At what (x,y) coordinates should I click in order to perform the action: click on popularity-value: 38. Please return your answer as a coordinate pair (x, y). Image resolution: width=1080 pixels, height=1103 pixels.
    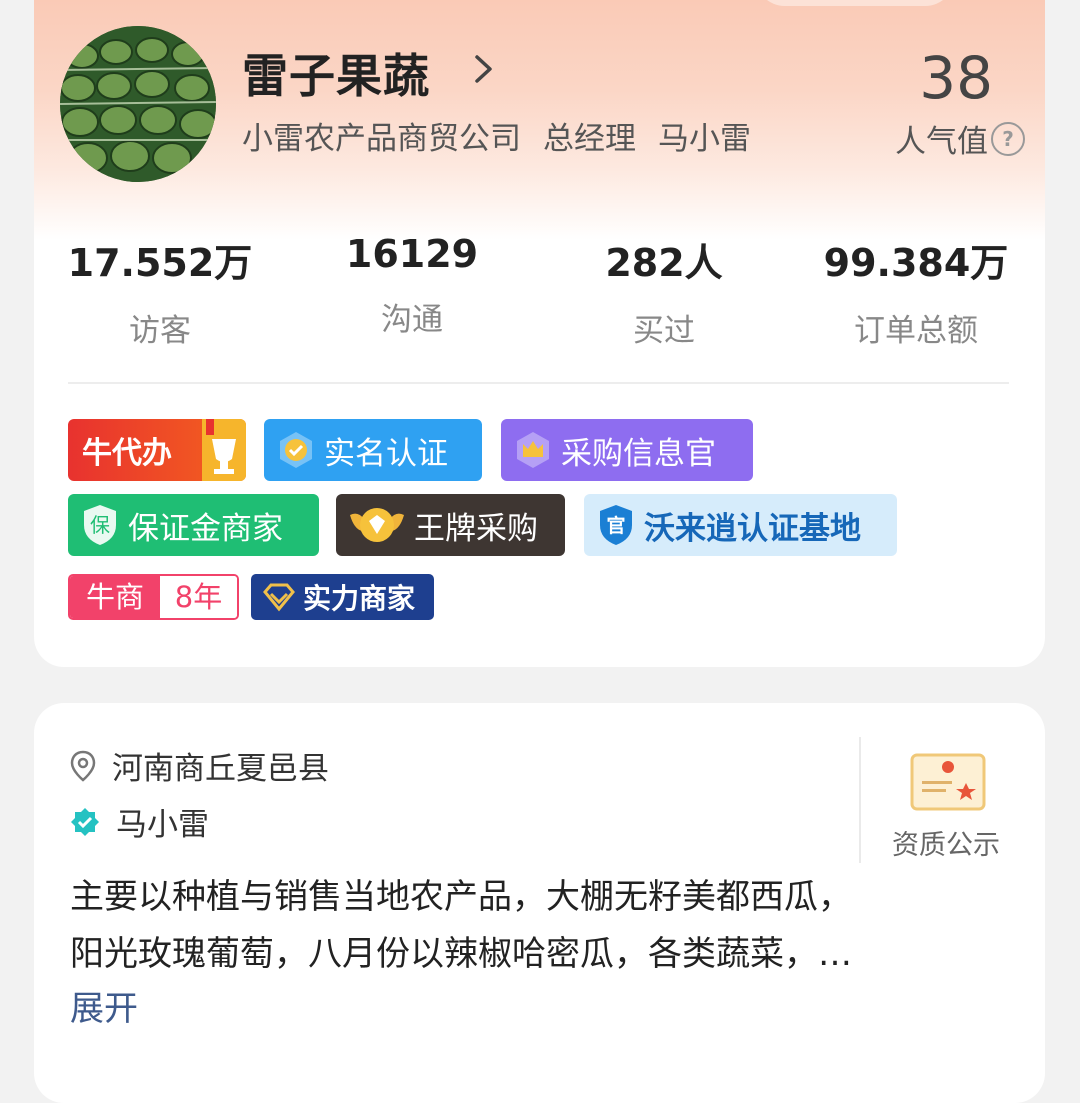
    Looking at the image, I should click on (956, 78).